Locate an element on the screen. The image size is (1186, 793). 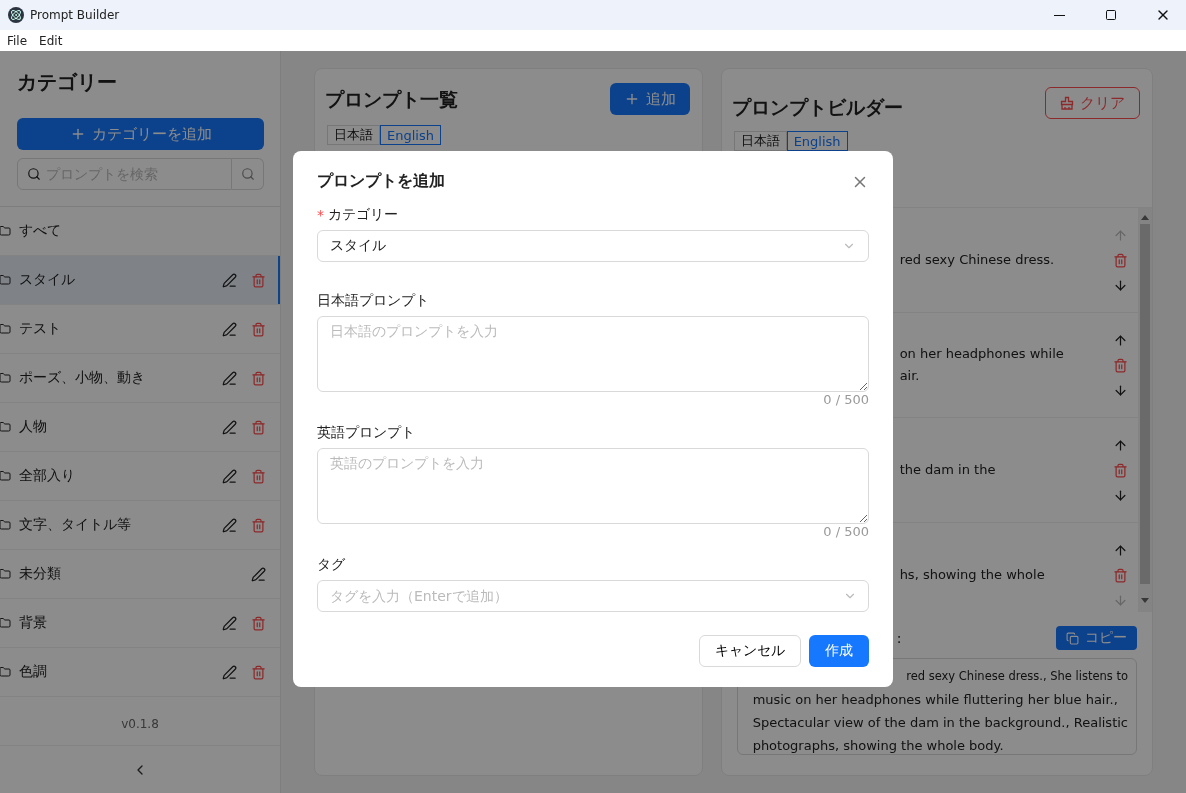
output-text: photographs, showing the whole body. is located at coordinates (878, 746).